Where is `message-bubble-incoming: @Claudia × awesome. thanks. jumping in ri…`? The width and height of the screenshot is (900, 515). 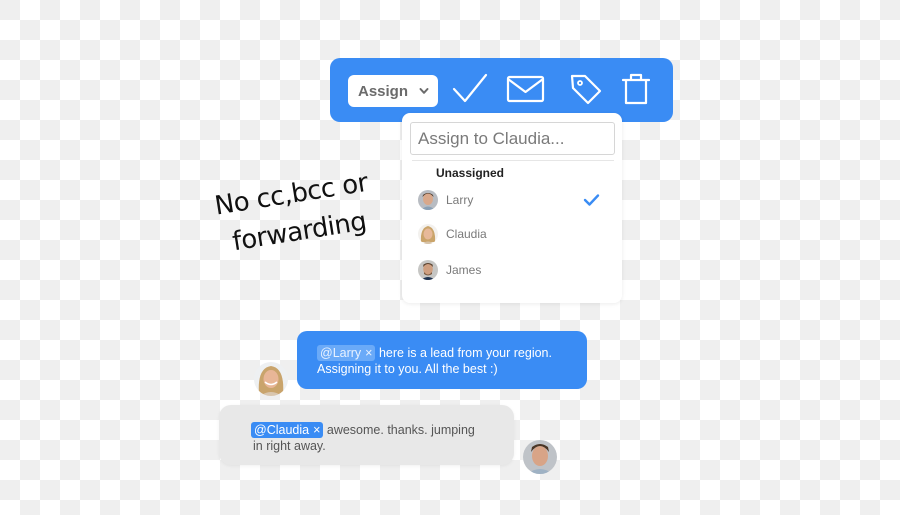 message-bubble-incoming: @Claudia × awesome. thanks. jumping in ri… is located at coordinates (366, 435).